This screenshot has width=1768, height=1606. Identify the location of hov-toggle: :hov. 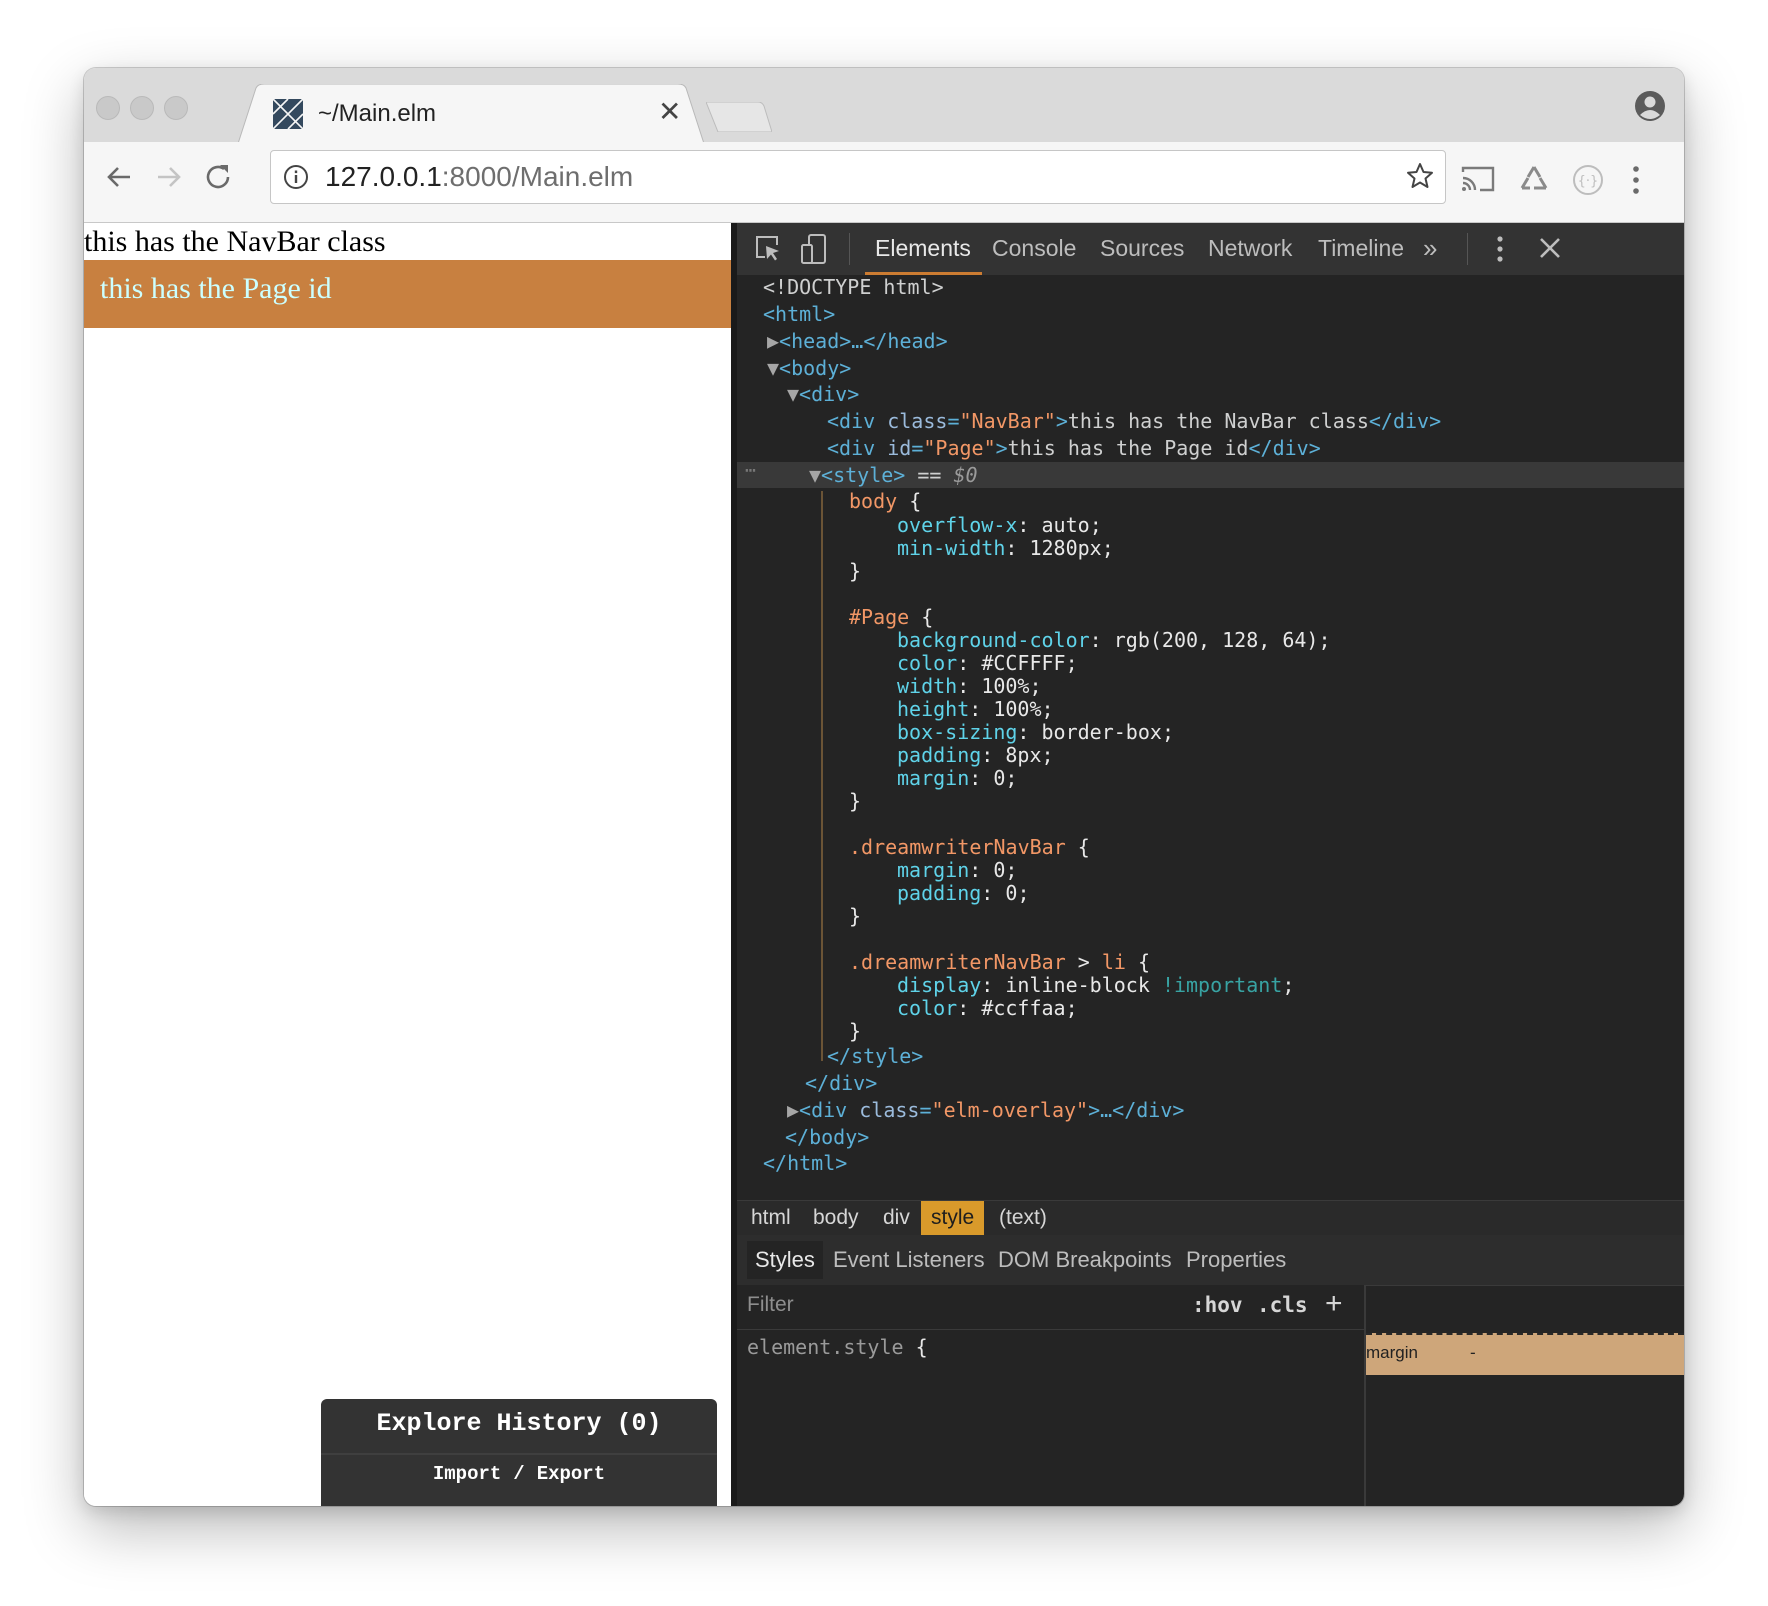
(1217, 1305).